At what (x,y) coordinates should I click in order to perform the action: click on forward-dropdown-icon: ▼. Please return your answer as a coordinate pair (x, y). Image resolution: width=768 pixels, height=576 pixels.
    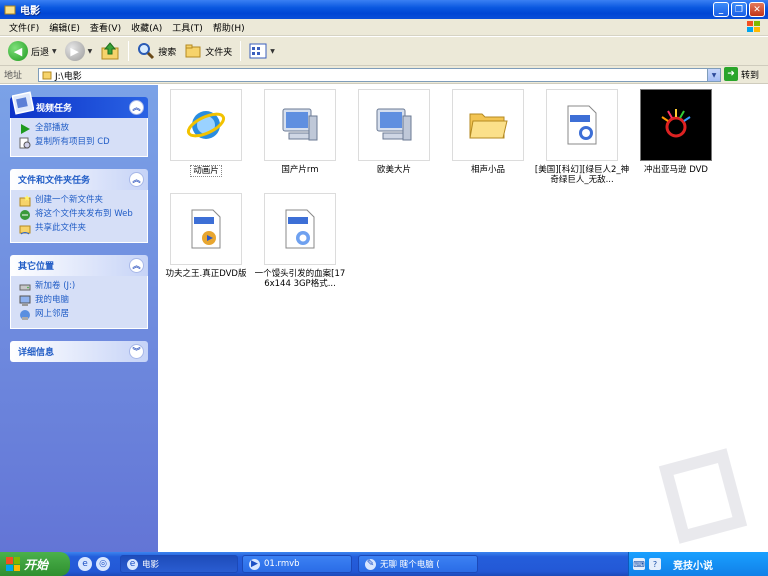
    Looking at the image, I should click on (90, 51).